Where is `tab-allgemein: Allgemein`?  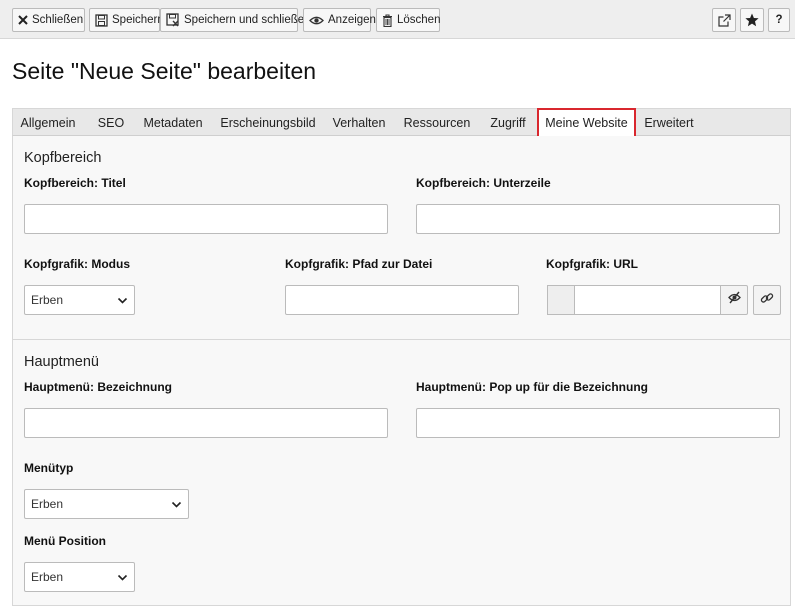 tab-allgemein: Allgemein is located at coordinates (48, 122).